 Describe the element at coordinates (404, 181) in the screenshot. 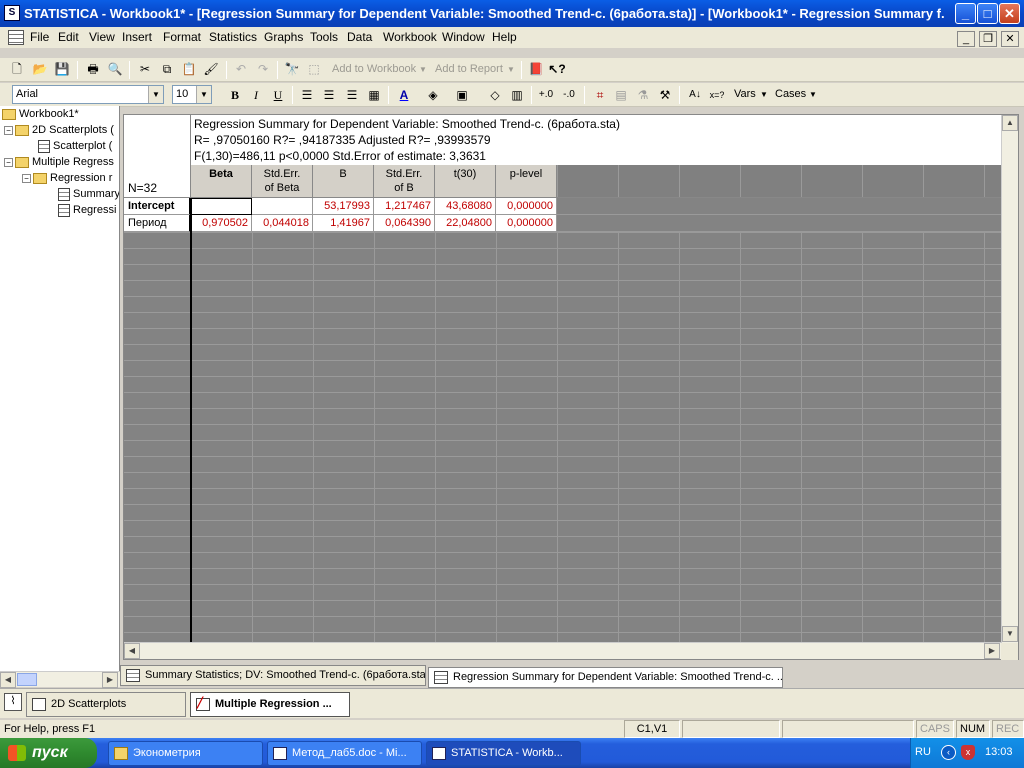

I see `column-header-std-err-b: Std.Err. of B` at that location.